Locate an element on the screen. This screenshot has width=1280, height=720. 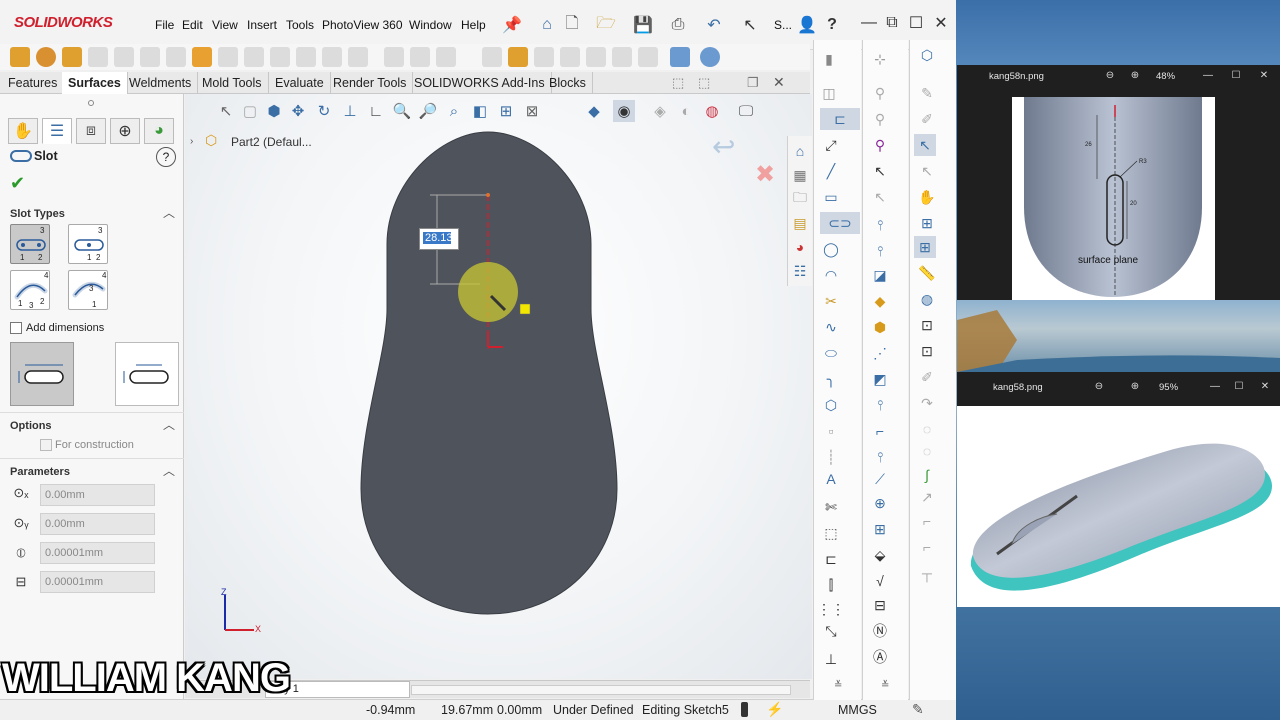
text-icon: A is located at coordinates (831, 479).